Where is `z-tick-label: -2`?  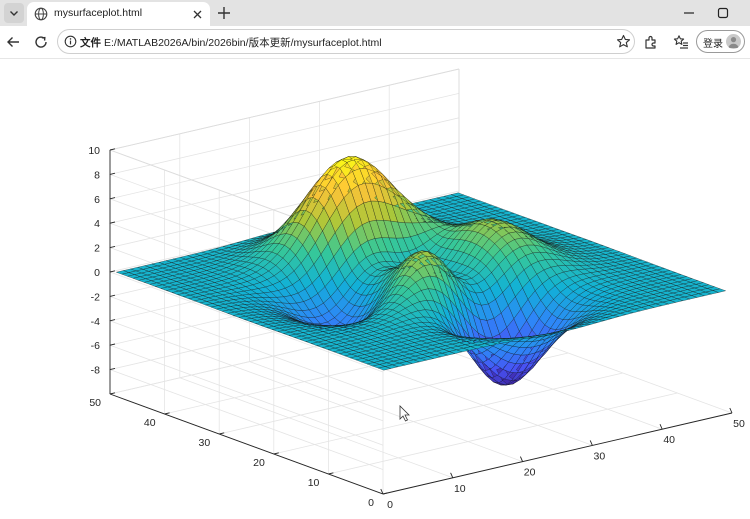 z-tick-label: -2 is located at coordinates (95, 297).